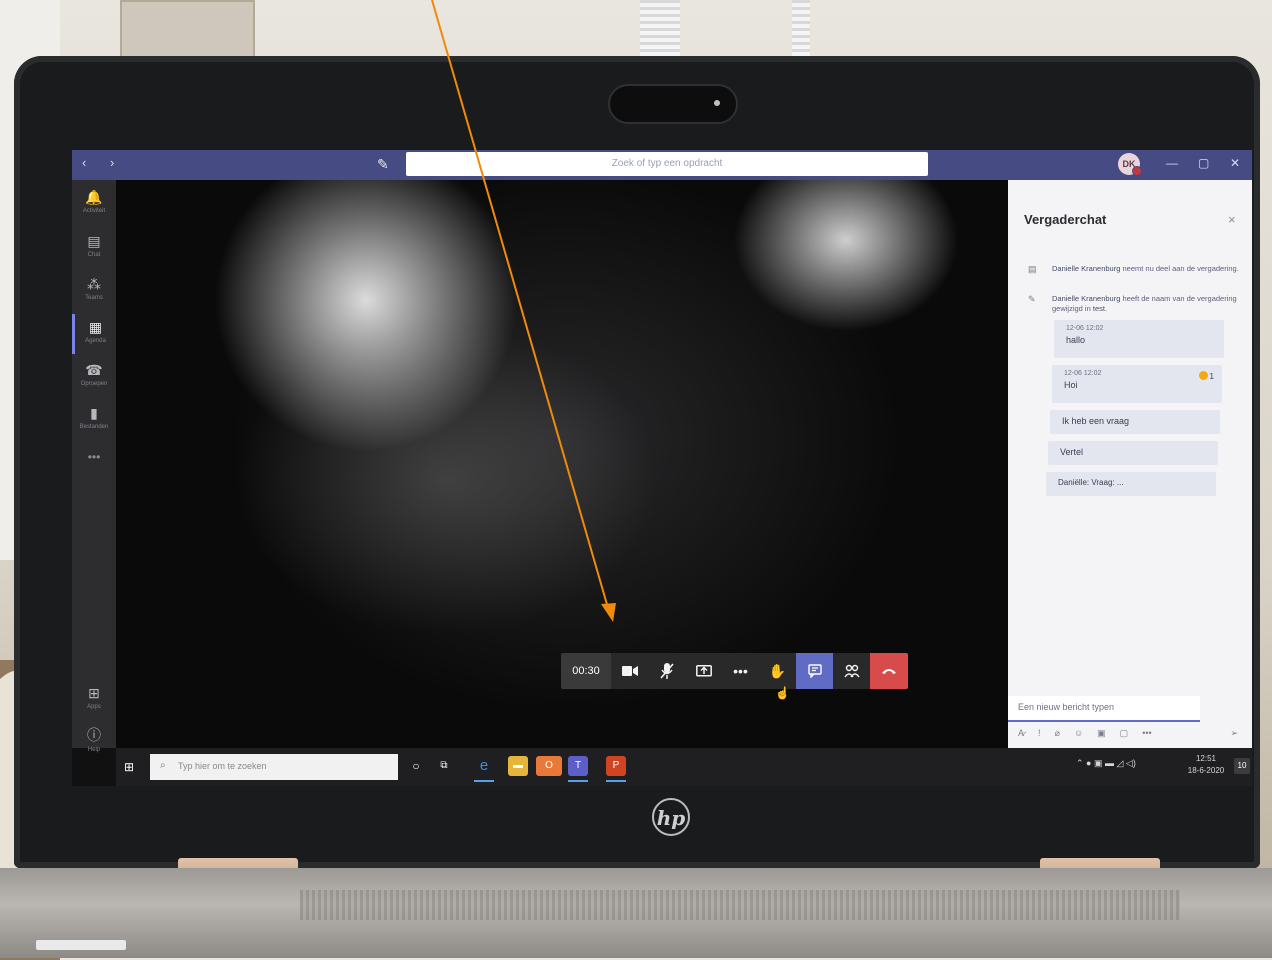  I want to click on rail-item-chat: ▤ Chat, so click(94, 248).